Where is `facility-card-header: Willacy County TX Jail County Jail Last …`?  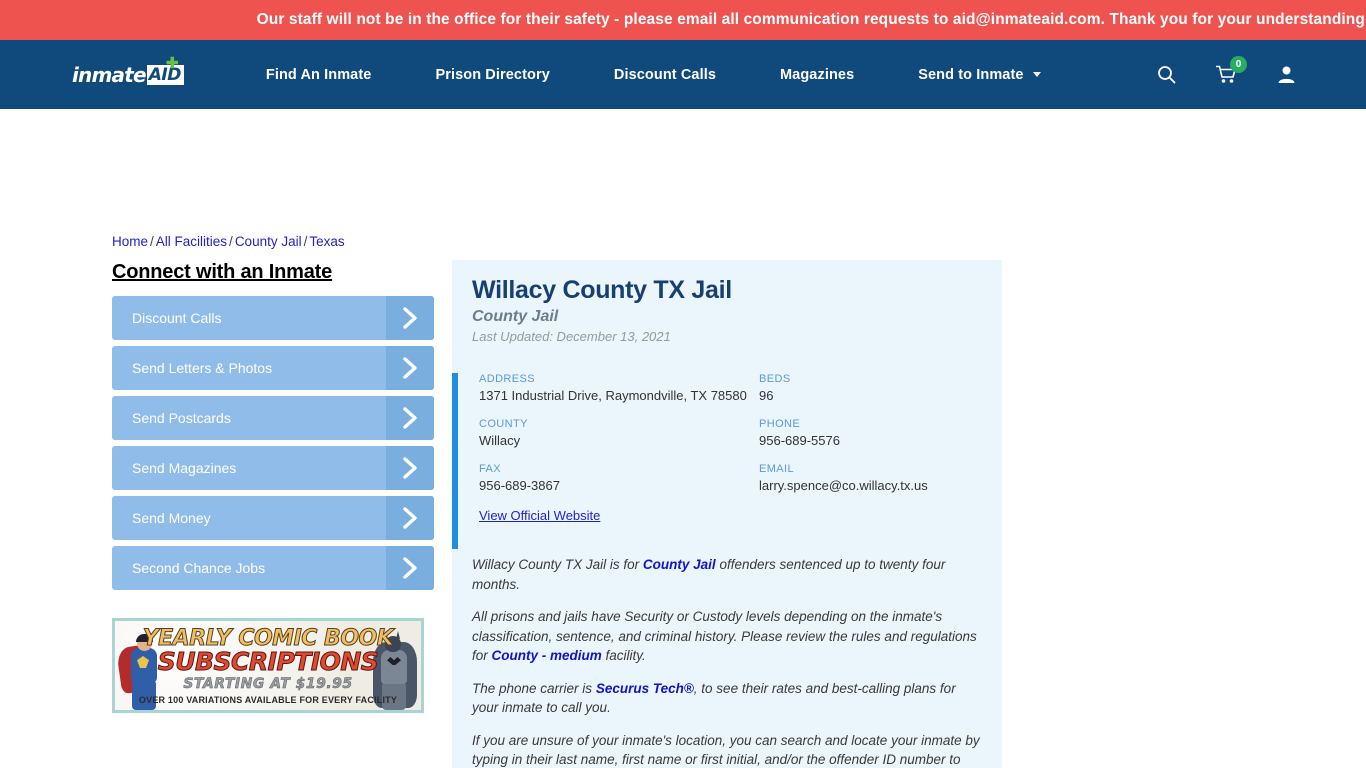
facility-card-header: Willacy County TX Jail County Jail Last … is located at coordinates (727, 302).